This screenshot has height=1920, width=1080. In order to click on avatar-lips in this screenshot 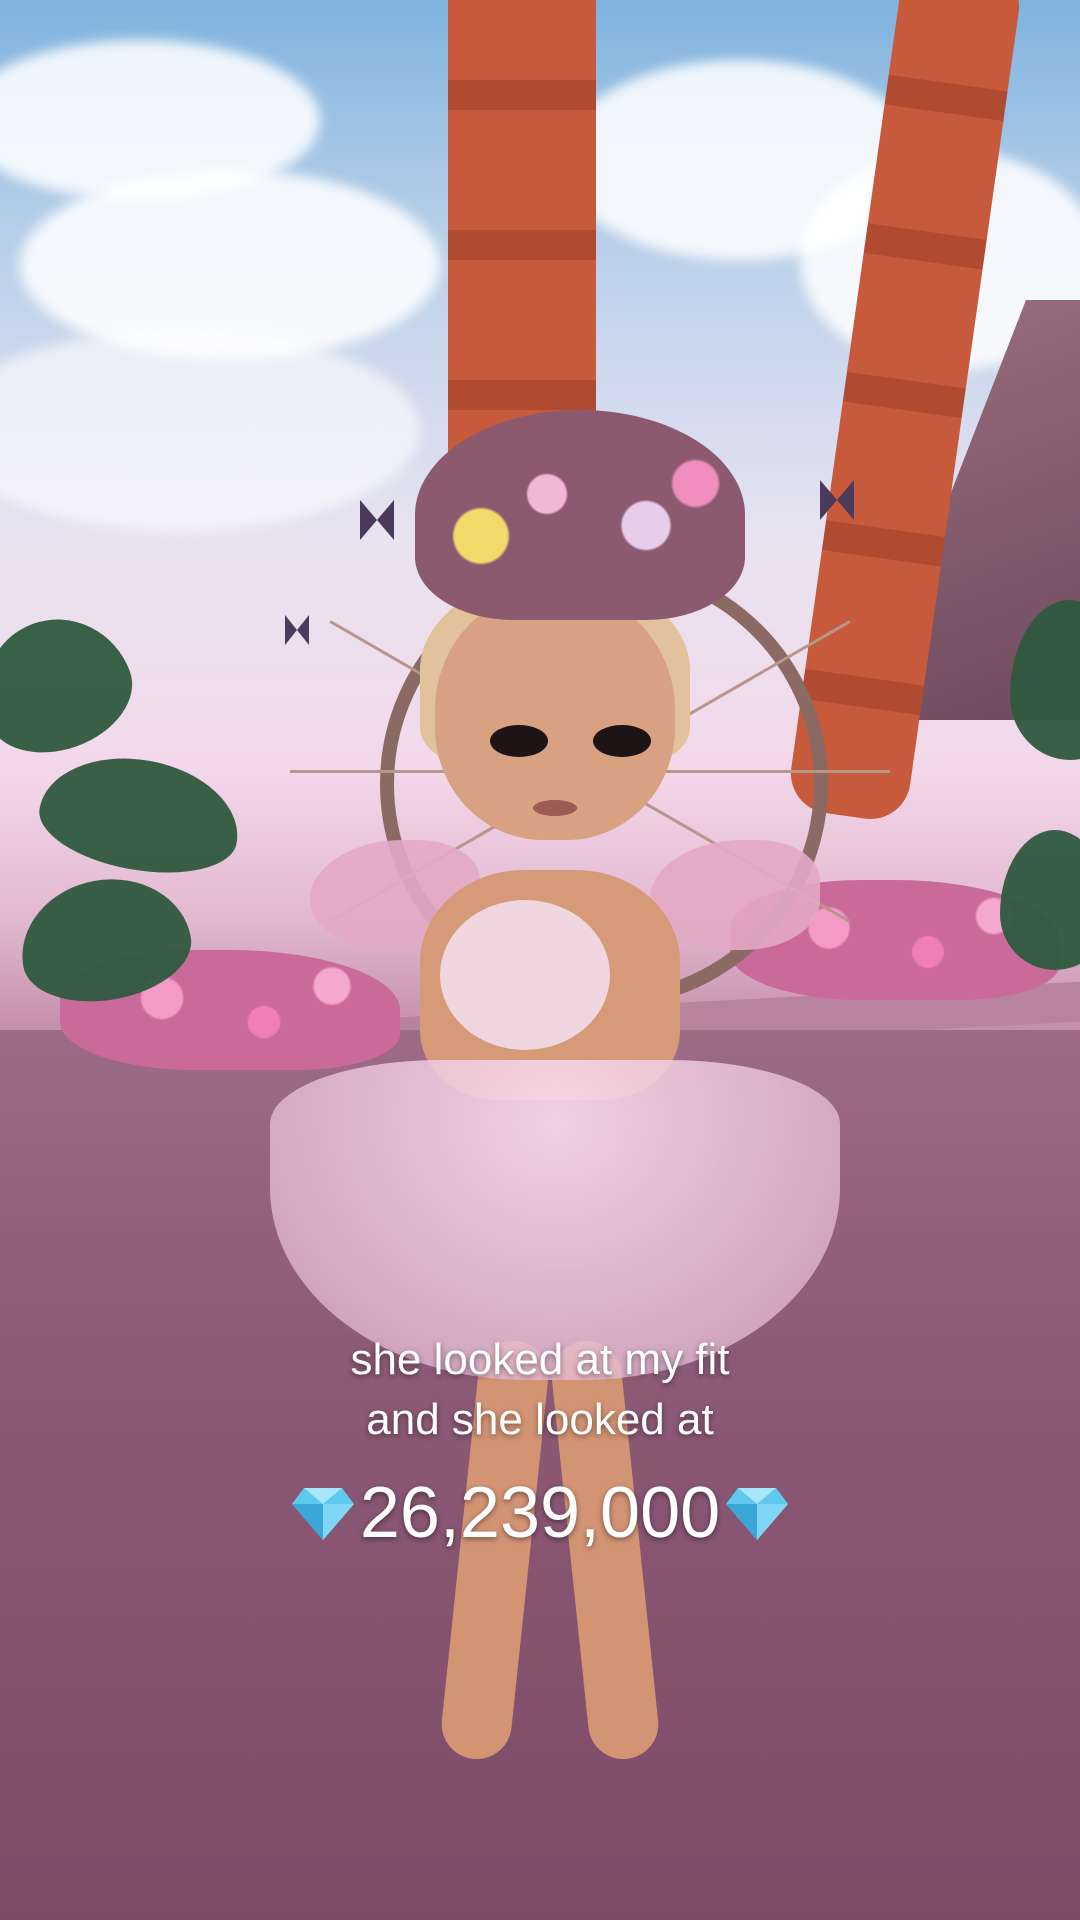, I will do `click(555, 808)`.